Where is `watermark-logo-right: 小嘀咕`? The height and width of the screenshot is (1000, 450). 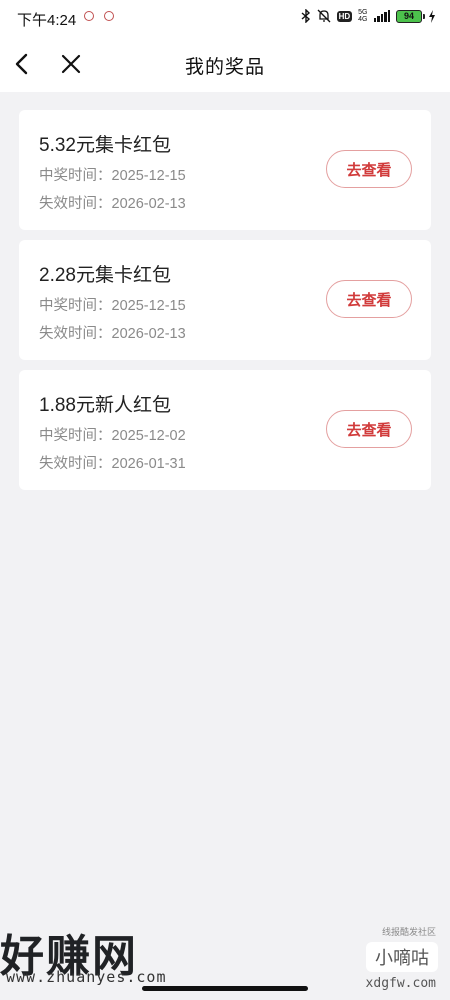
watermark-logo-right: 小嘀咕 is located at coordinates (402, 957).